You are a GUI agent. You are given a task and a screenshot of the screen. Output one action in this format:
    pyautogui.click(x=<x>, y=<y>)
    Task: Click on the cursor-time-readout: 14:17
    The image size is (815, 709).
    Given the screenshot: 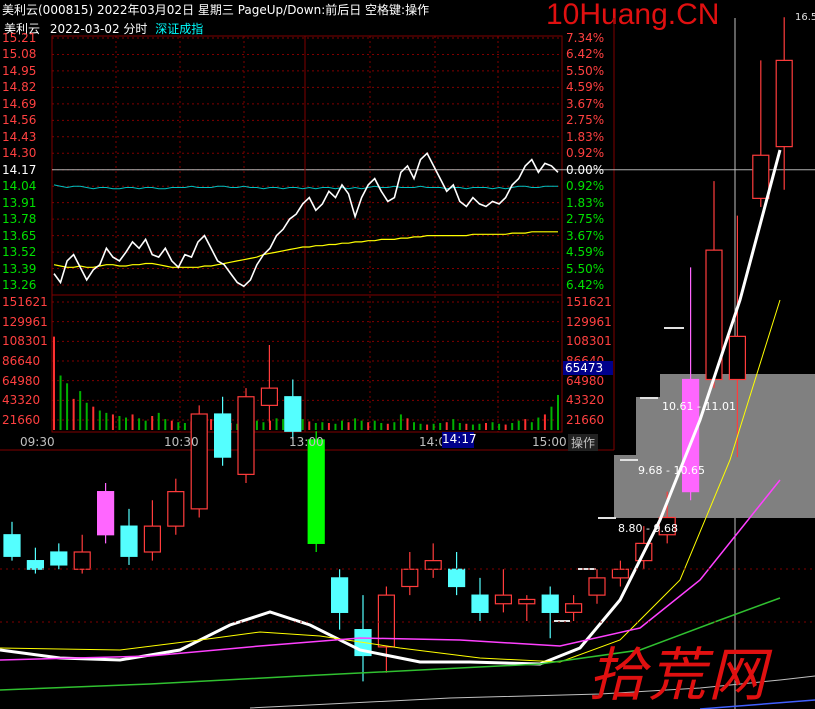 What is the action you would take?
    pyautogui.click(x=459, y=440)
    